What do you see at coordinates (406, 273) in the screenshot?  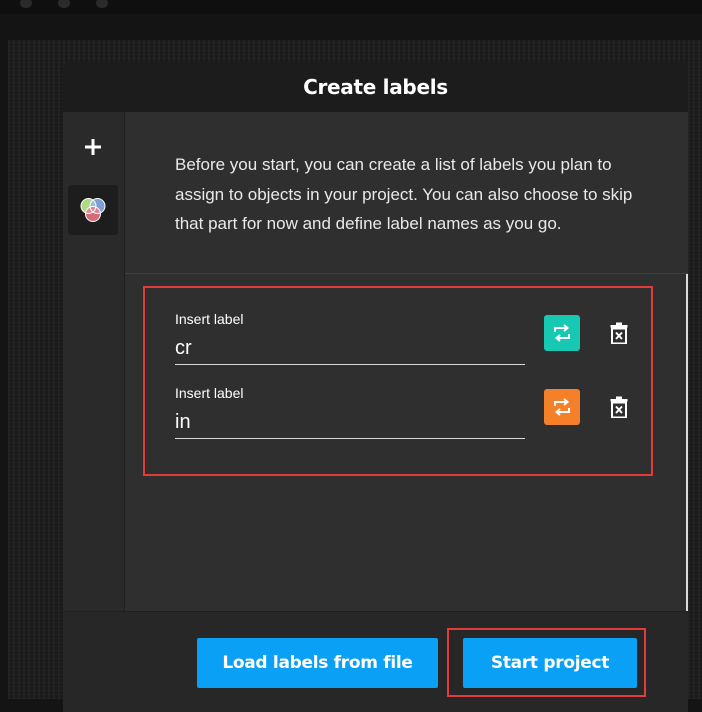 I see `divider` at bounding box center [406, 273].